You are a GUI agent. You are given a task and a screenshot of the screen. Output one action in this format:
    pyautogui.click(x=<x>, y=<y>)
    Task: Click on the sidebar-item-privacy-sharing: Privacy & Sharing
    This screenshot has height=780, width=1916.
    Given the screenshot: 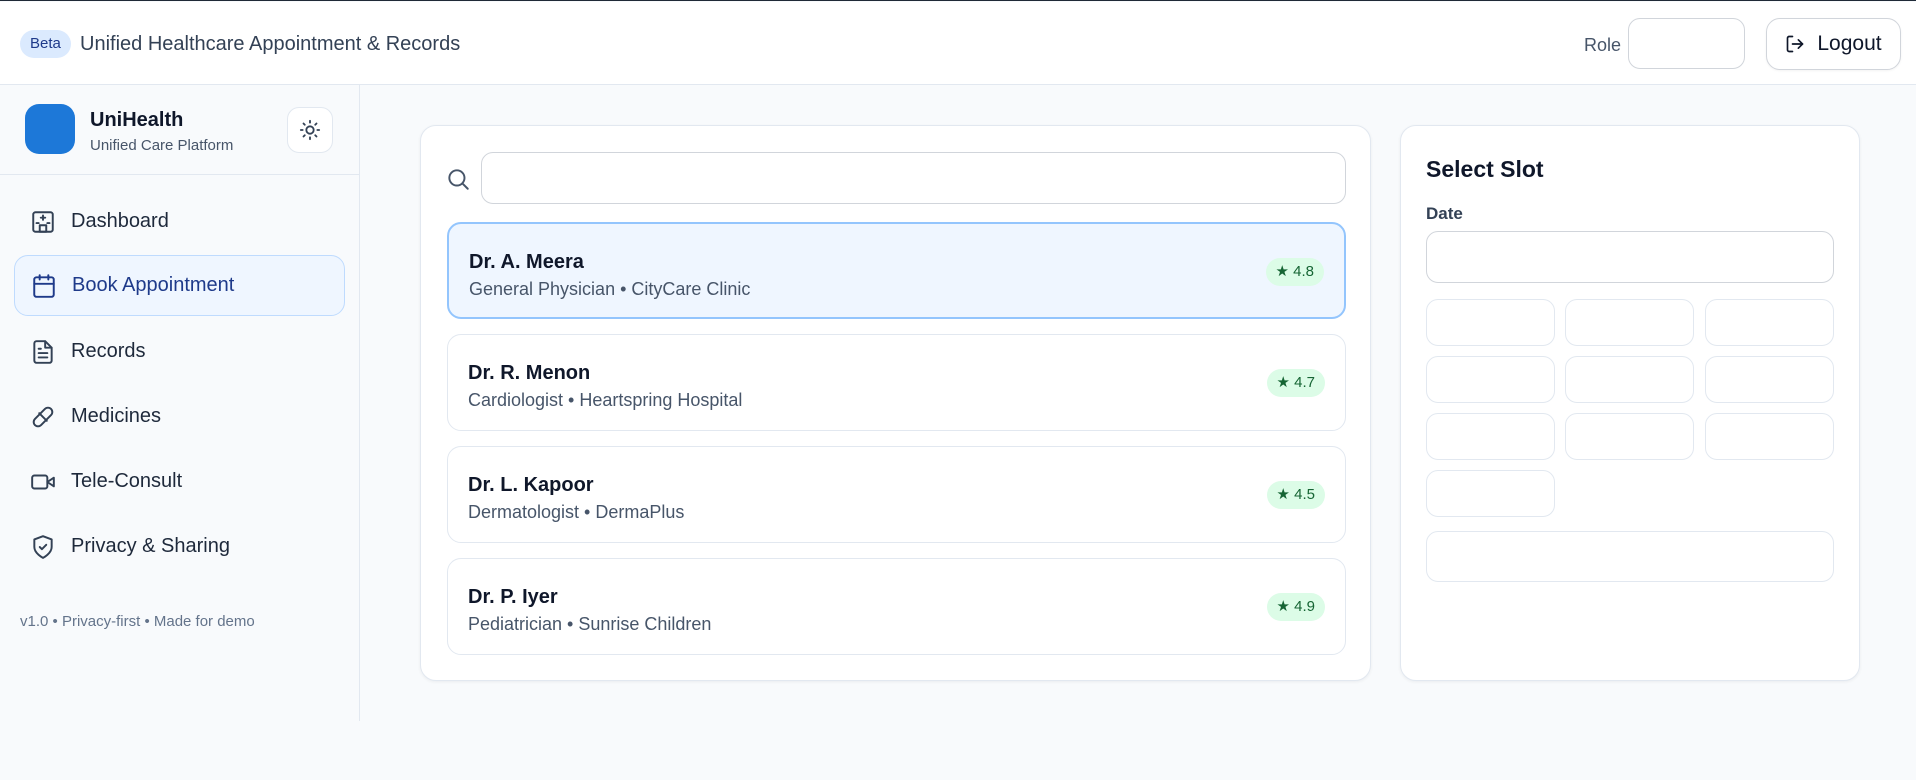 What is the action you would take?
    pyautogui.click(x=179, y=546)
    